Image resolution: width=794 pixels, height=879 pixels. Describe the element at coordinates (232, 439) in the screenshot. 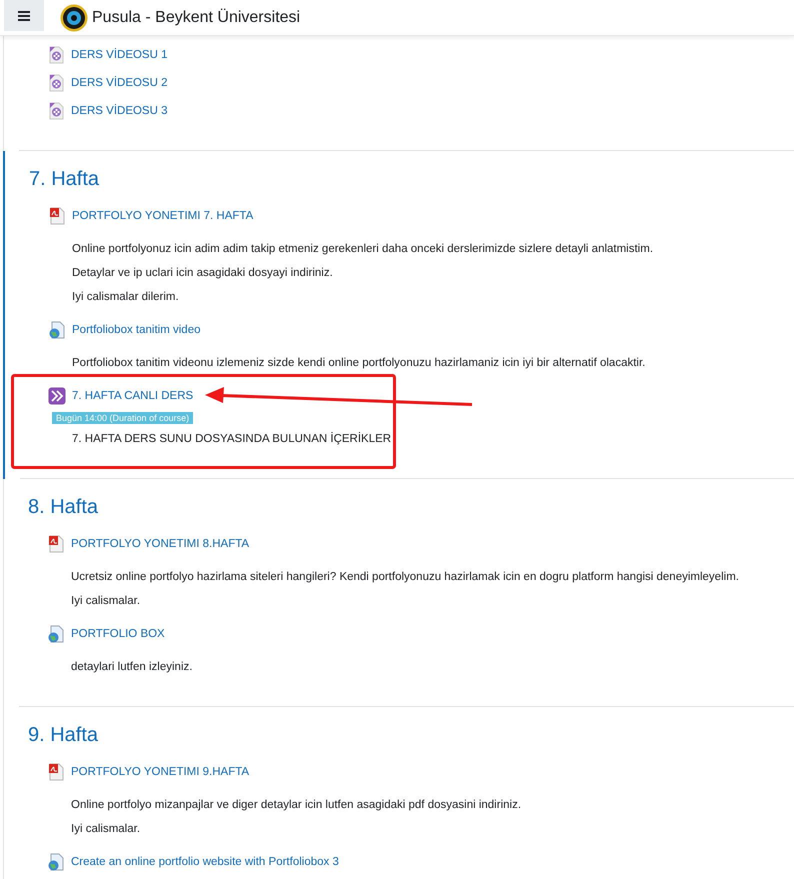

I see `activity-description: 7. HAFTA DERS SUNU DOSYASINDA BULUNAN İÇERİKLER` at that location.